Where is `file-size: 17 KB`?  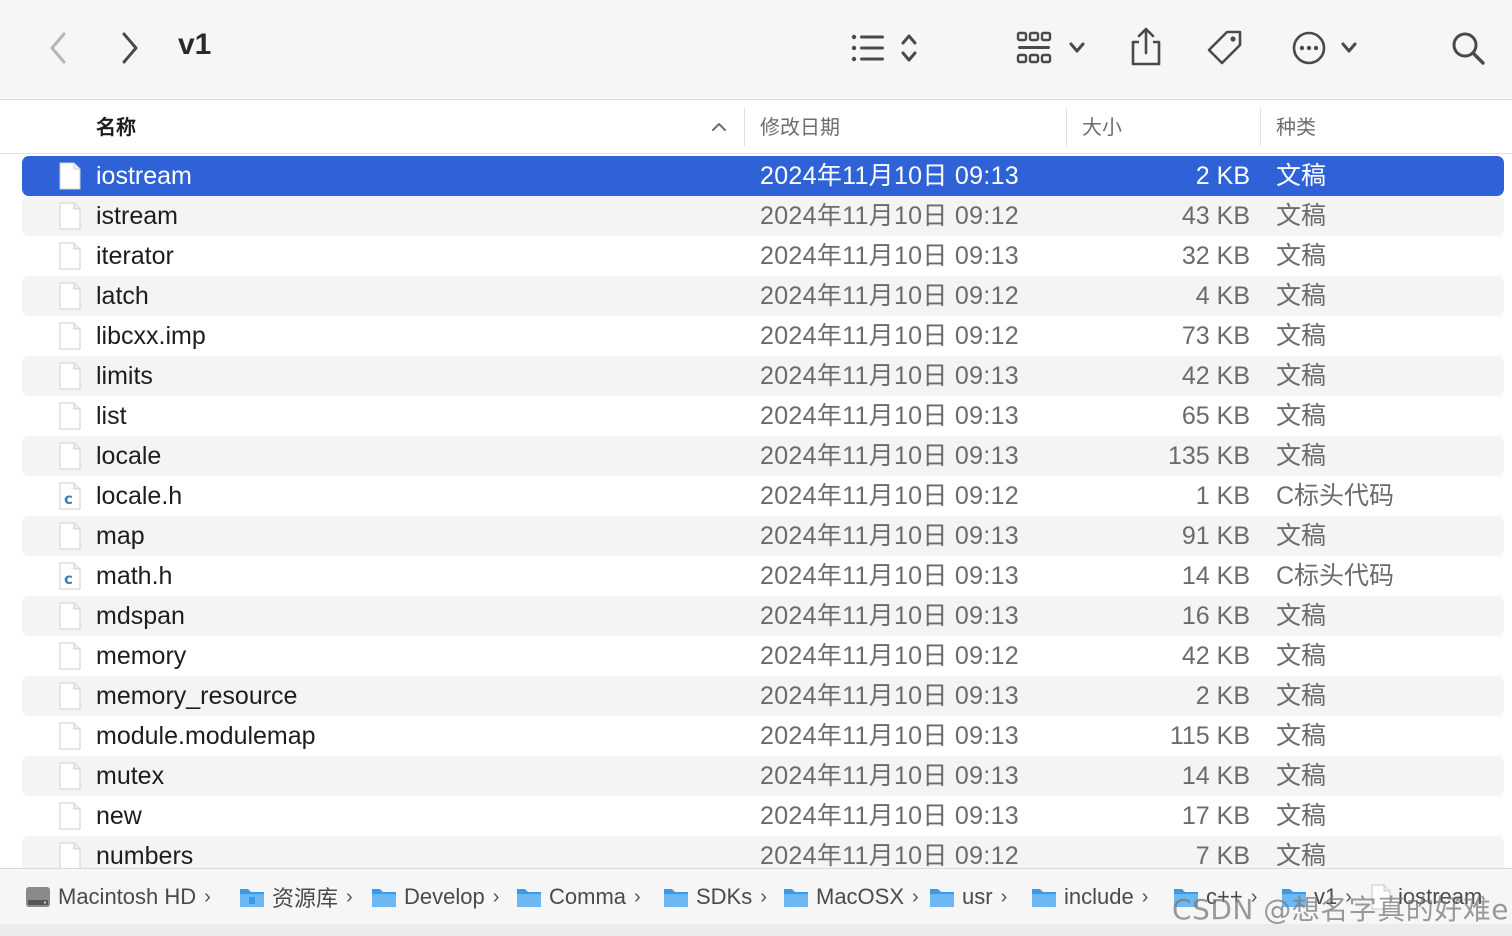
file-size: 17 KB is located at coordinates (1215, 816).